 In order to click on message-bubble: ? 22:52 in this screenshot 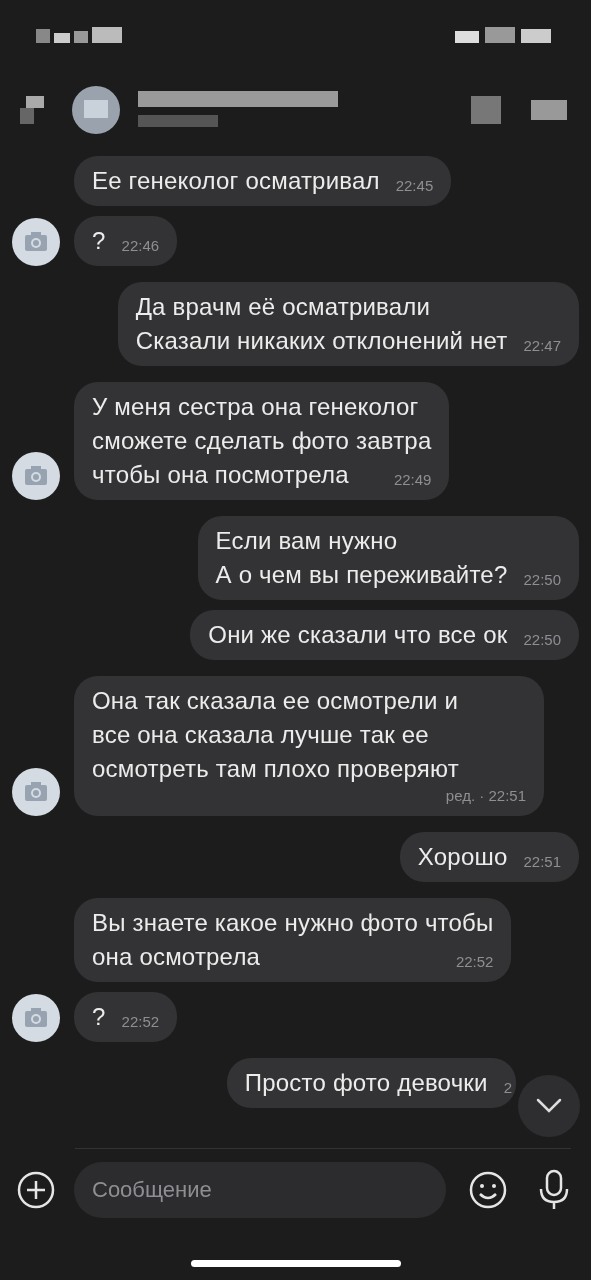, I will do `click(126, 1017)`.